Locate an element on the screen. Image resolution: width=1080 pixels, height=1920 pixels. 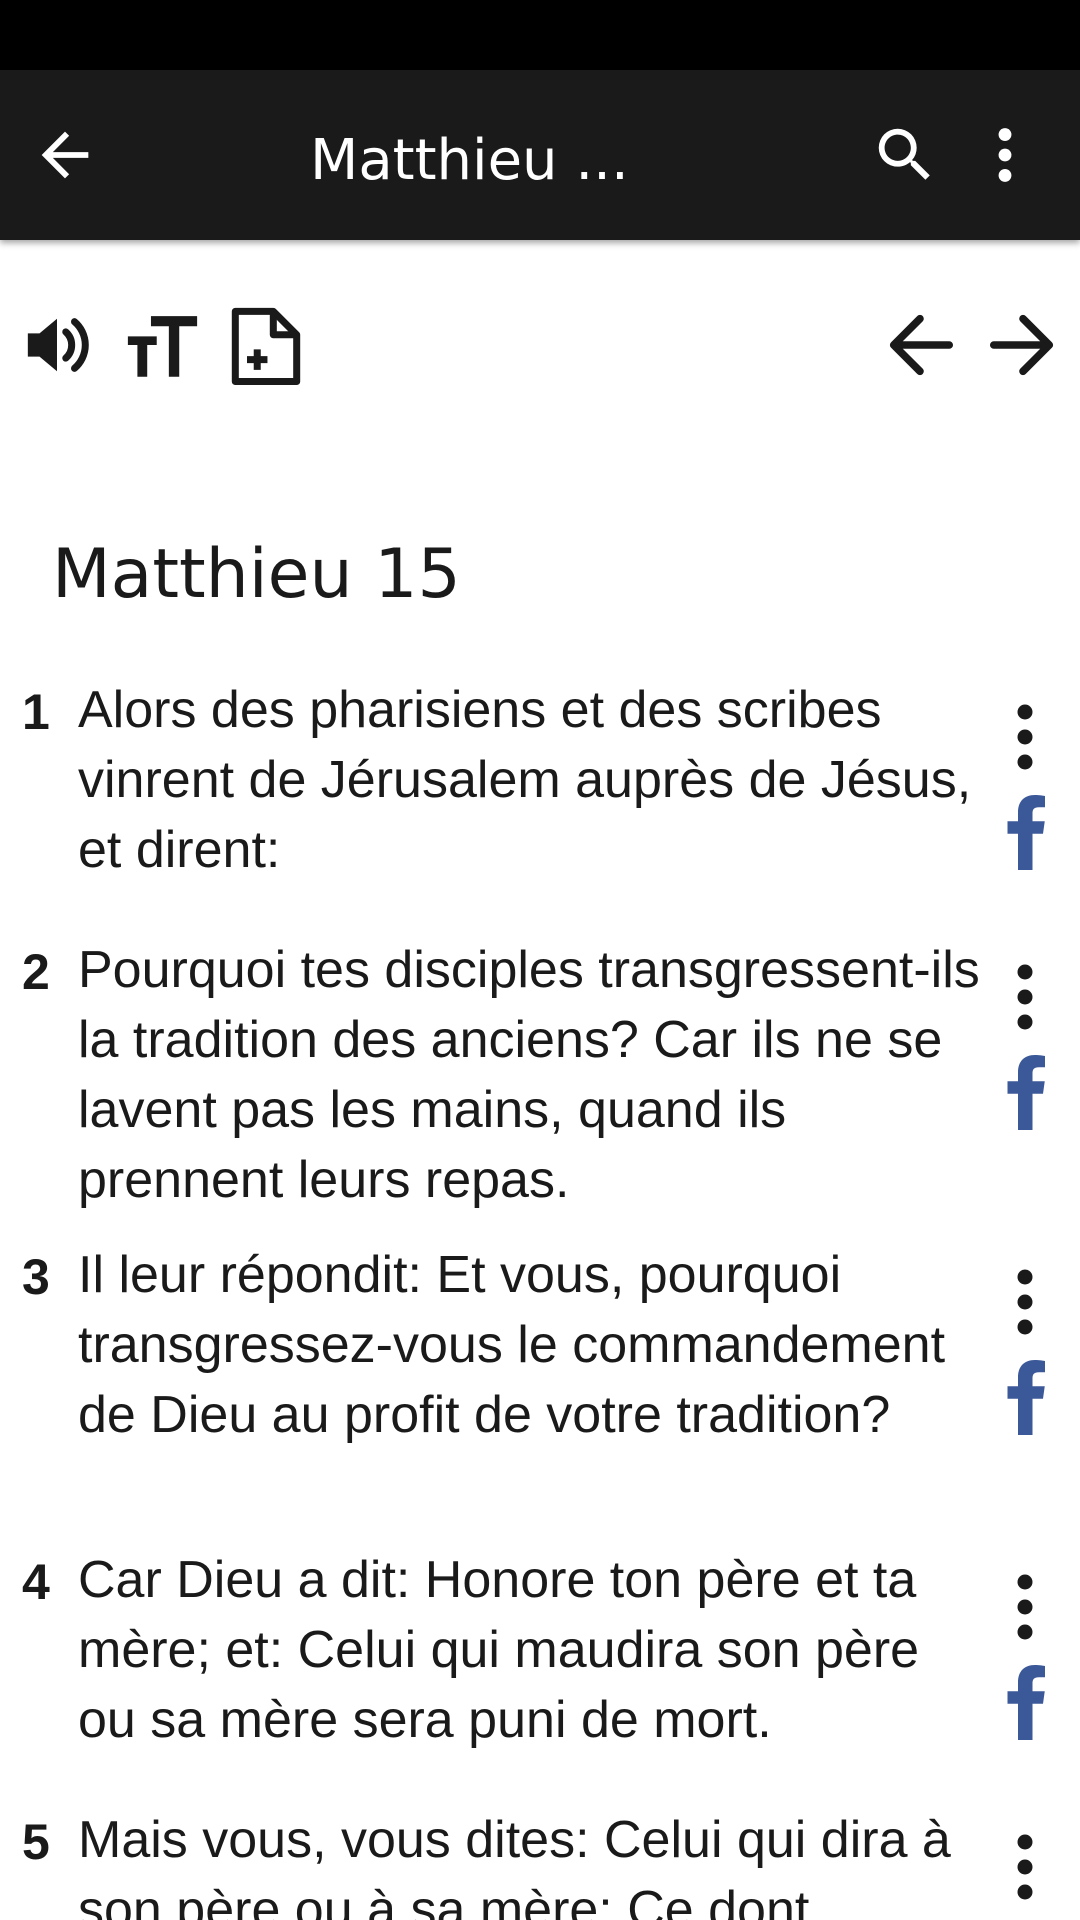
more-options-button is located at coordinates (1005, 155).